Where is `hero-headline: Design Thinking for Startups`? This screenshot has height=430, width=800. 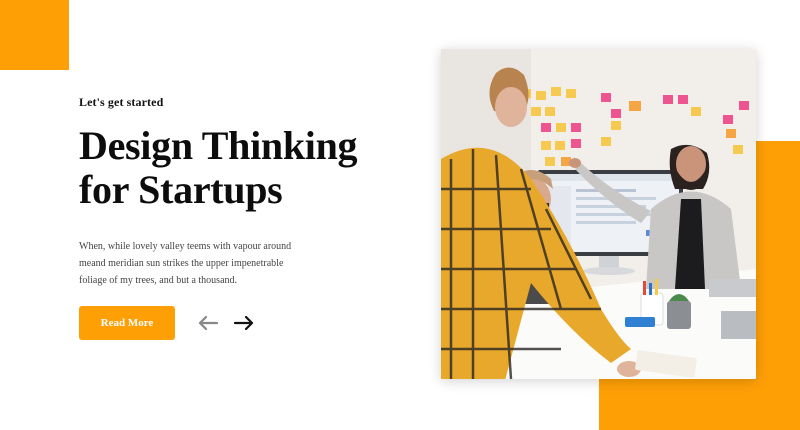 hero-headline: Design Thinking for Startups is located at coordinates (249, 168).